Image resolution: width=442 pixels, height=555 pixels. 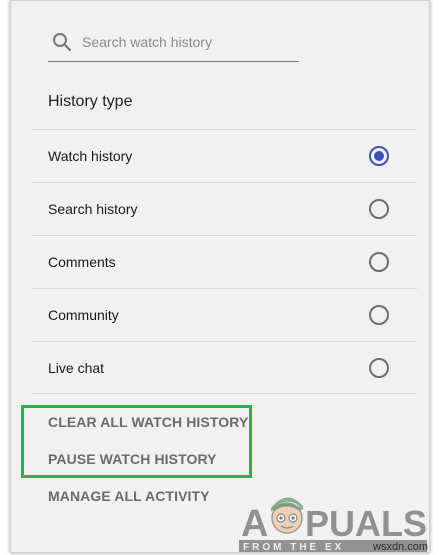 What do you see at coordinates (182, 42) in the screenshot?
I see `search-input` at bounding box center [182, 42].